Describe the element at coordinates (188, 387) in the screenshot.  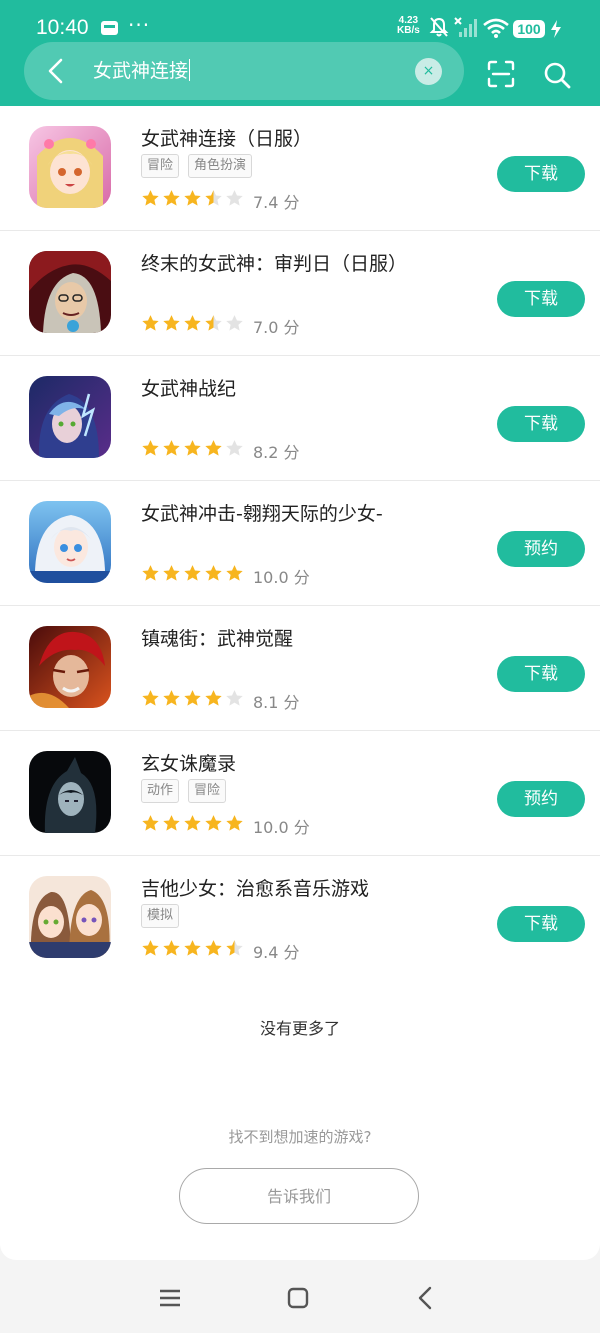
I see `game-title: 女武神战纪` at that location.